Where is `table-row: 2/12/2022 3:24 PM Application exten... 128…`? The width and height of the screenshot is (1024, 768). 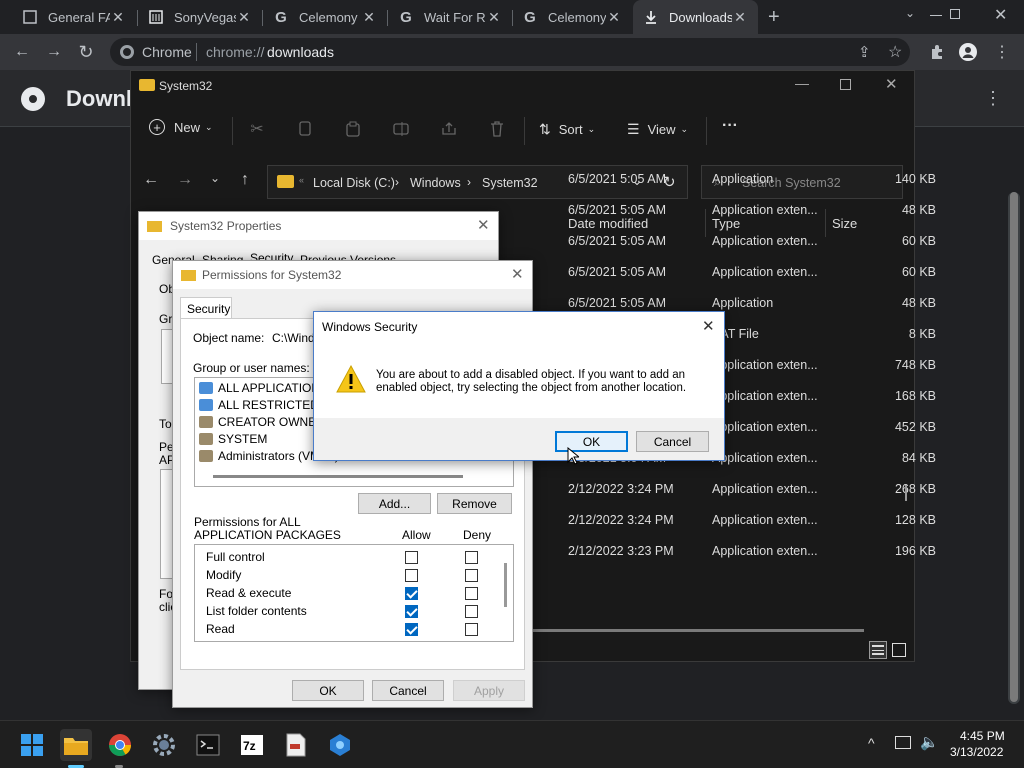
table-row: 2/12/2022 3:24 PM Application exten... 128… is located at coordinates (748, 528).